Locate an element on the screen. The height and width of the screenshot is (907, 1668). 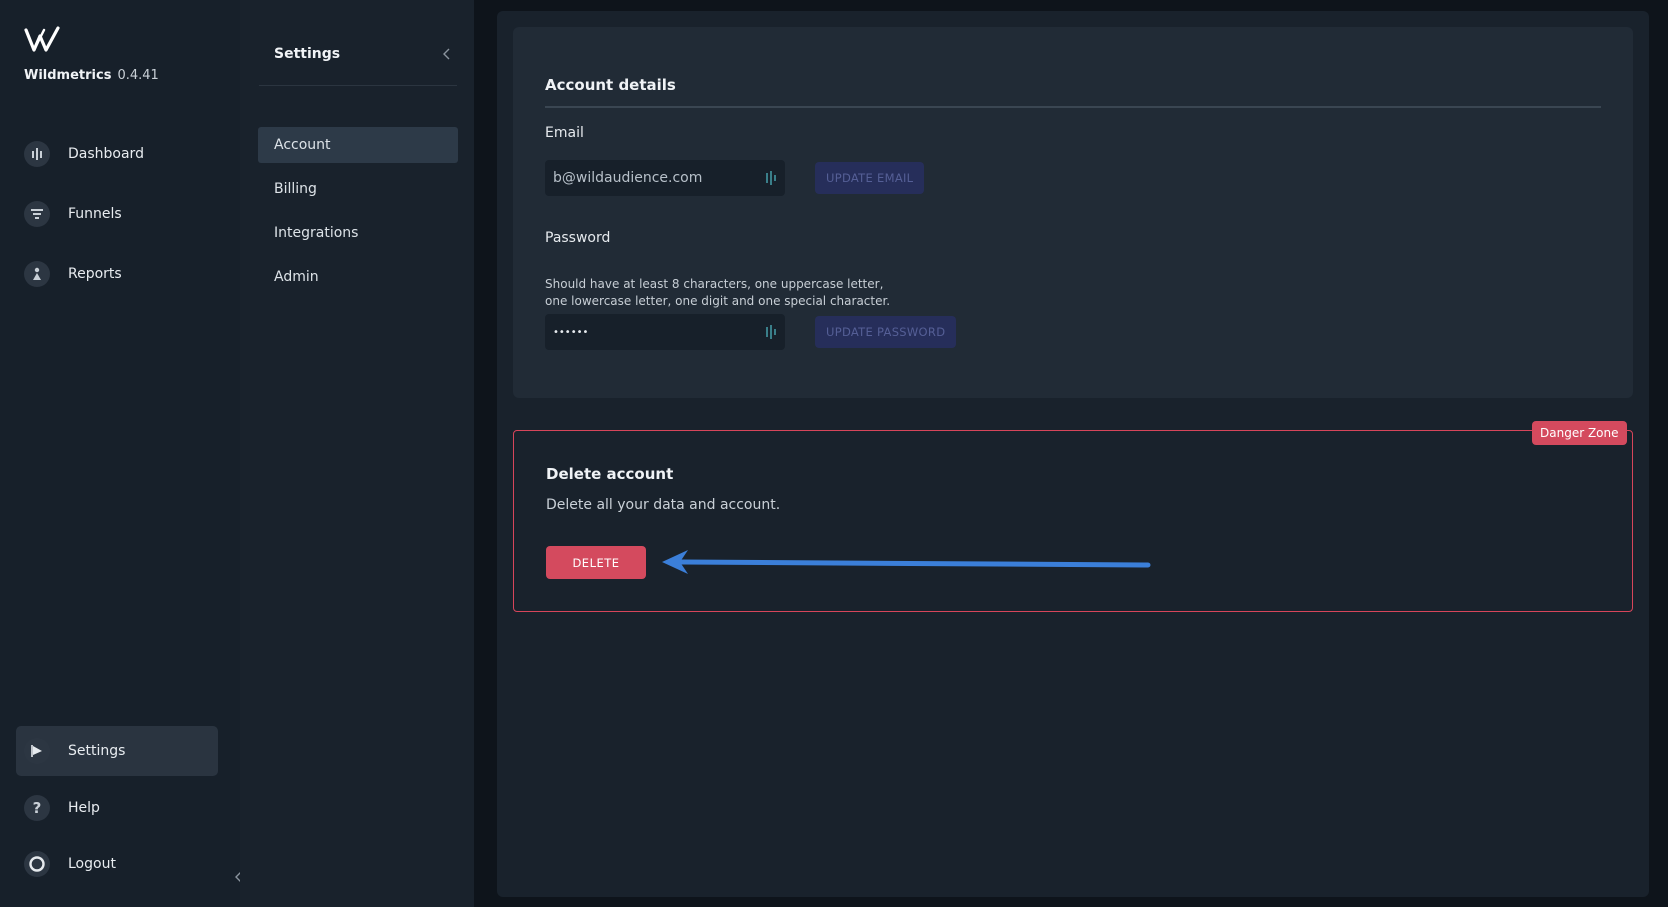
danger-zone-badge: Danger Zone is located at coordinates (1579, 433).